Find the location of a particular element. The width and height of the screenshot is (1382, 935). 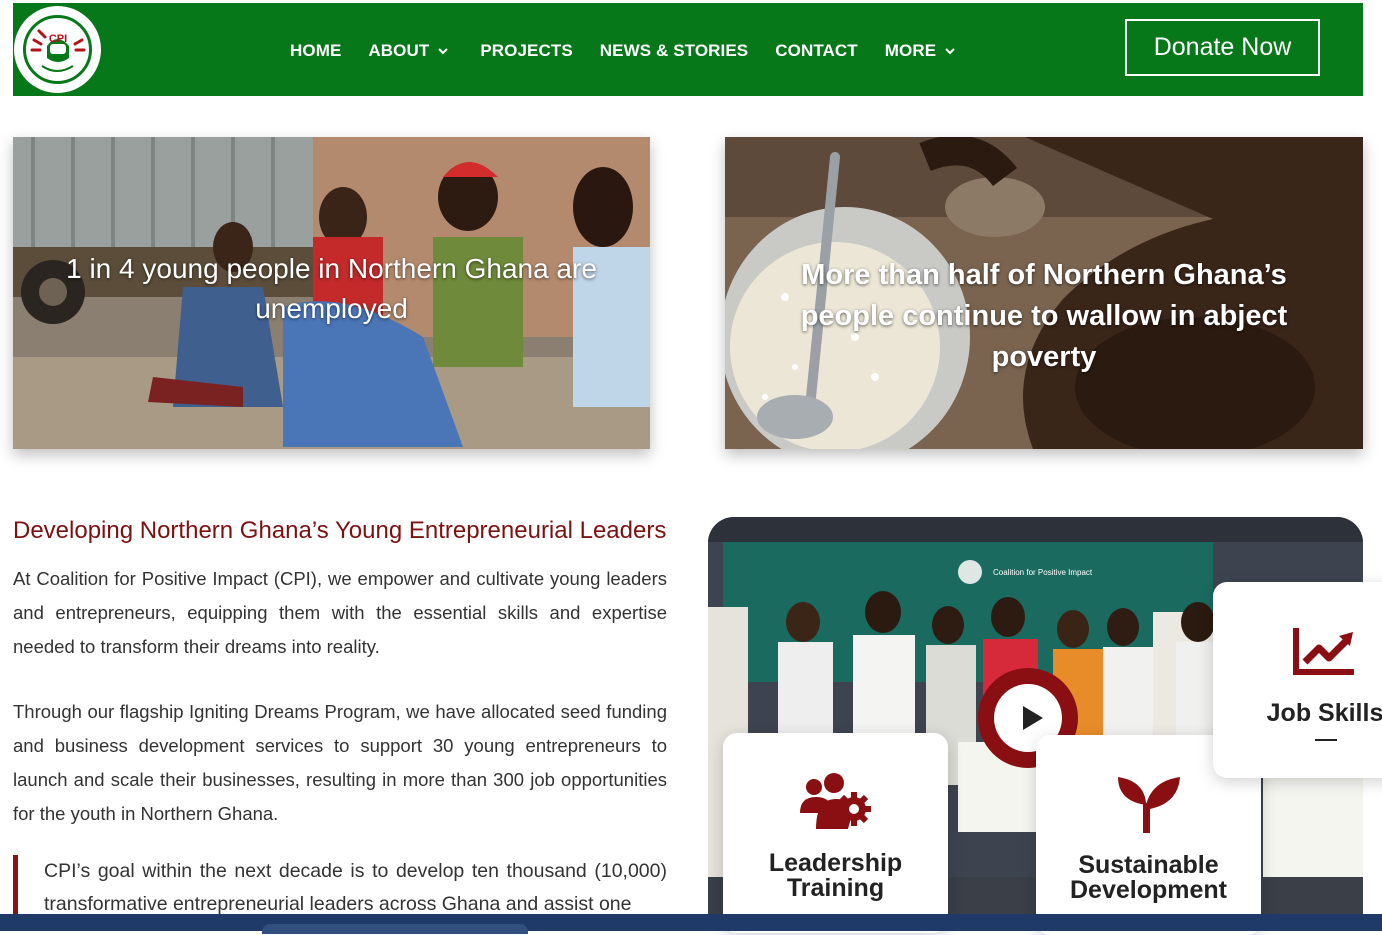

nav-projects: PROJECTS is located at coordinates (526, 51).